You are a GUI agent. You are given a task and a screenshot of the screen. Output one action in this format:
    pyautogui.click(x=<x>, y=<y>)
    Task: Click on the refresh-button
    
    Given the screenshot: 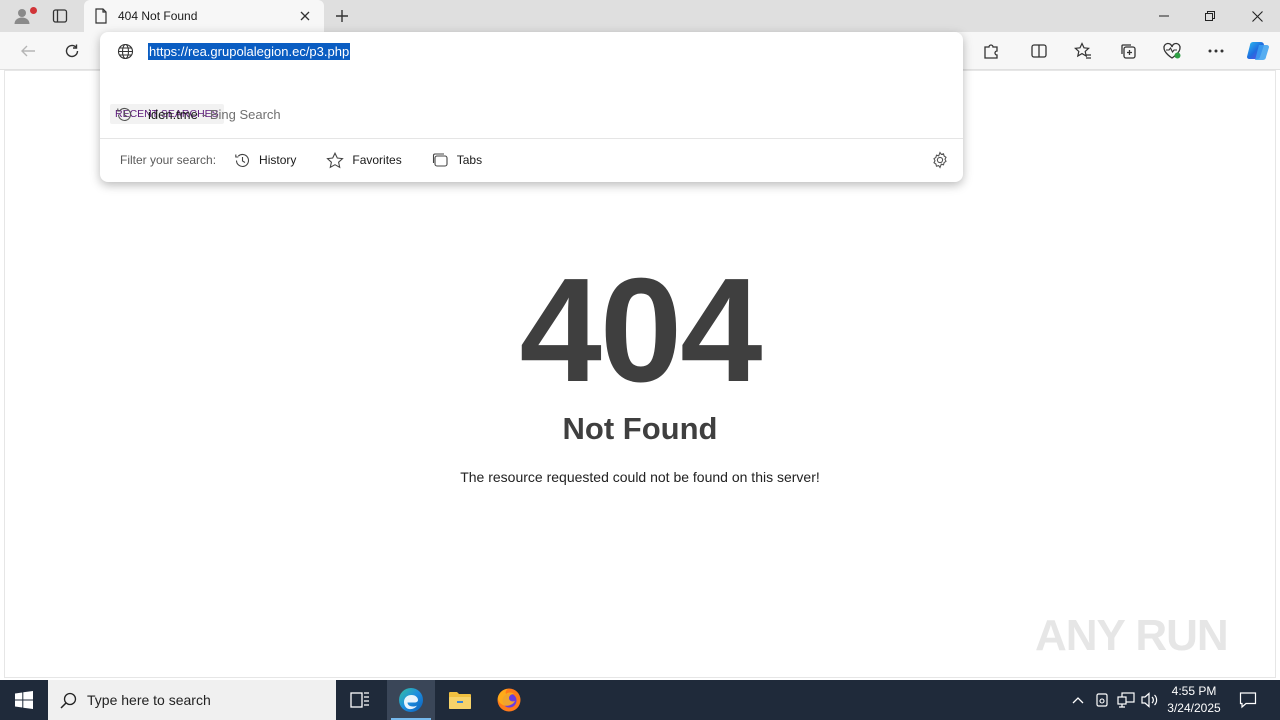 What is the action you would take?
    pyautogui.click(x=72, y=51)
    